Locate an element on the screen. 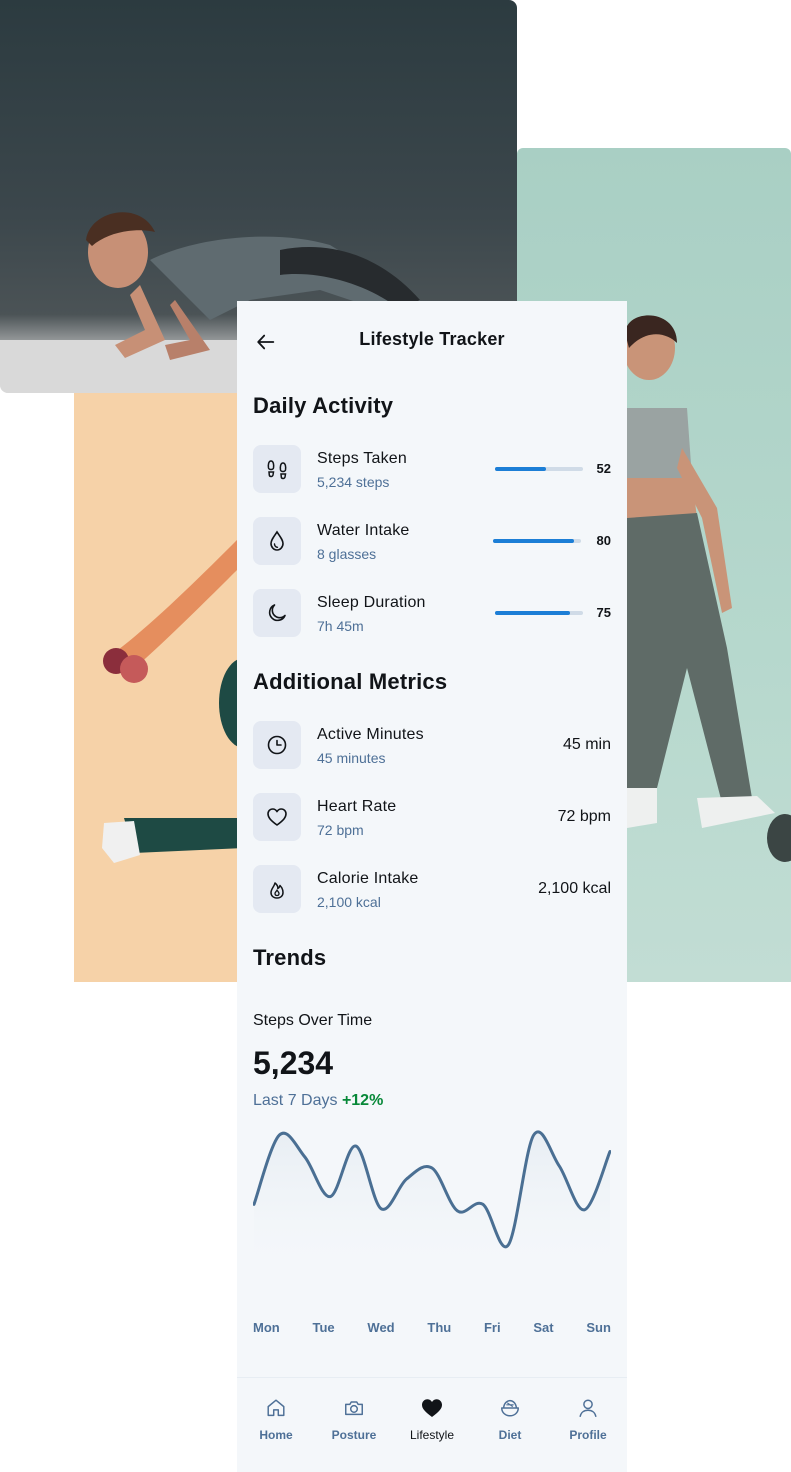 The height and width of the screenshot is (1472, 791). heart-rate-value: 72 bpm is located at coordinates (584, 816).